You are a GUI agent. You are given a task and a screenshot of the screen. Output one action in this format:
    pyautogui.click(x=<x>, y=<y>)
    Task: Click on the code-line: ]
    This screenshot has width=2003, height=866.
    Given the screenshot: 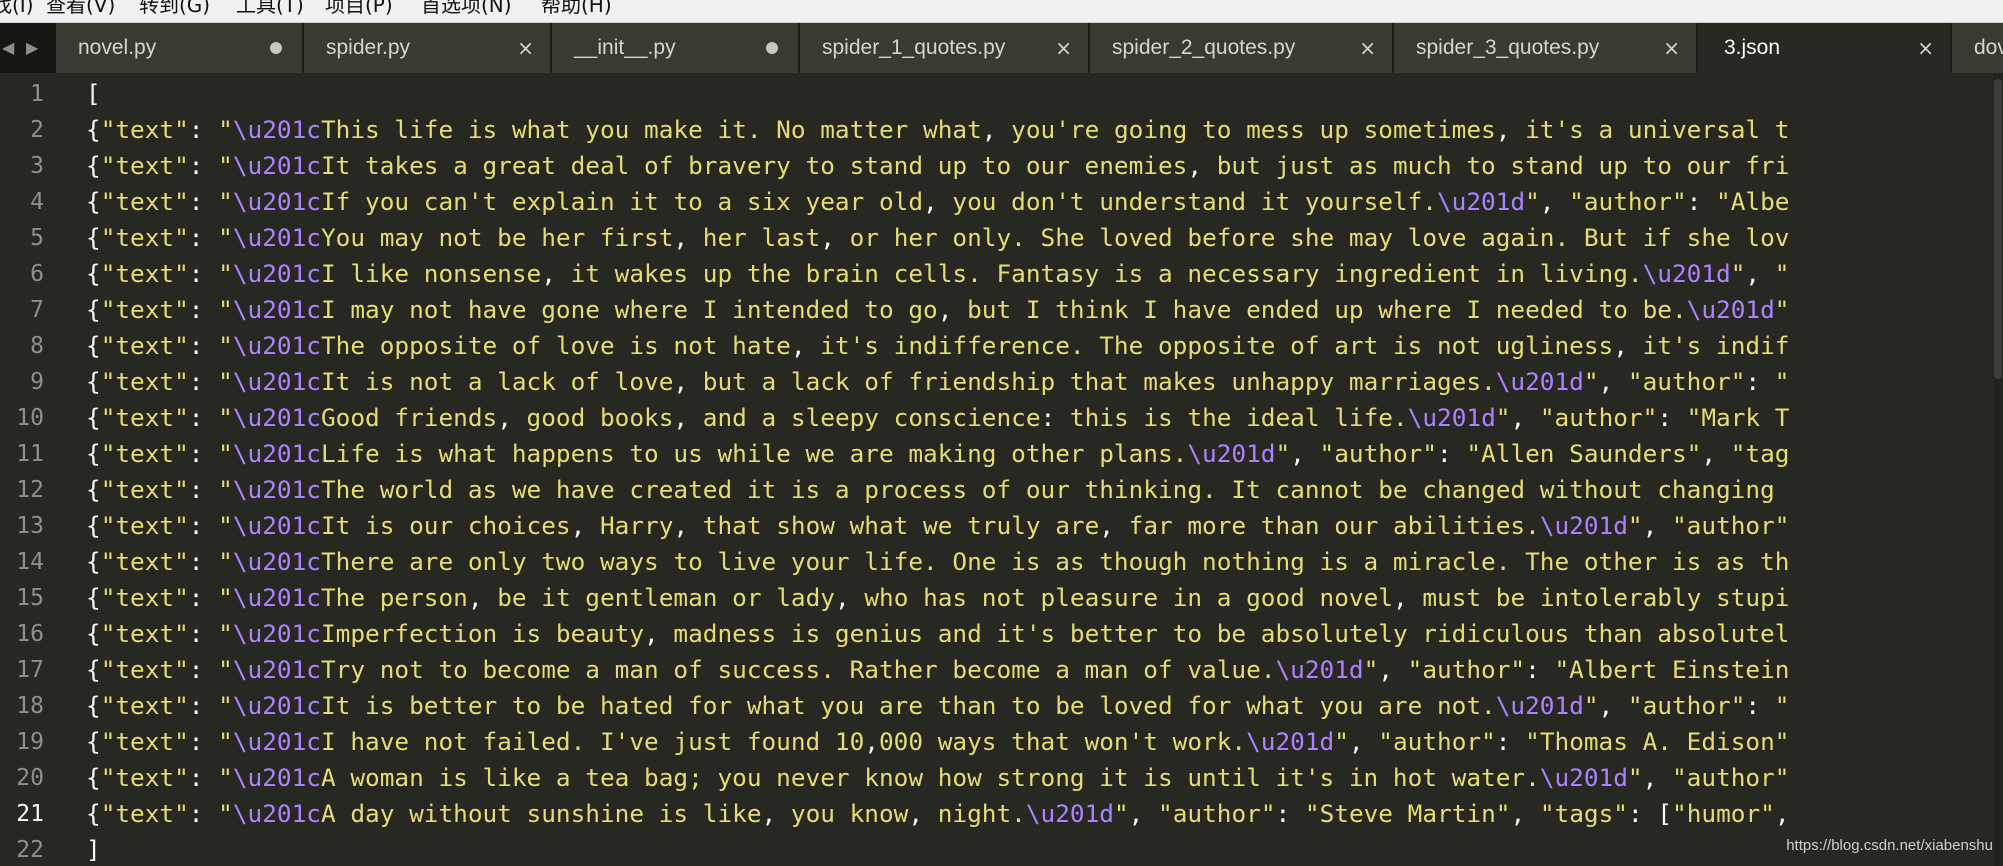 What is the action you would take?
    pyautogui.click(x=93, y=849)
    